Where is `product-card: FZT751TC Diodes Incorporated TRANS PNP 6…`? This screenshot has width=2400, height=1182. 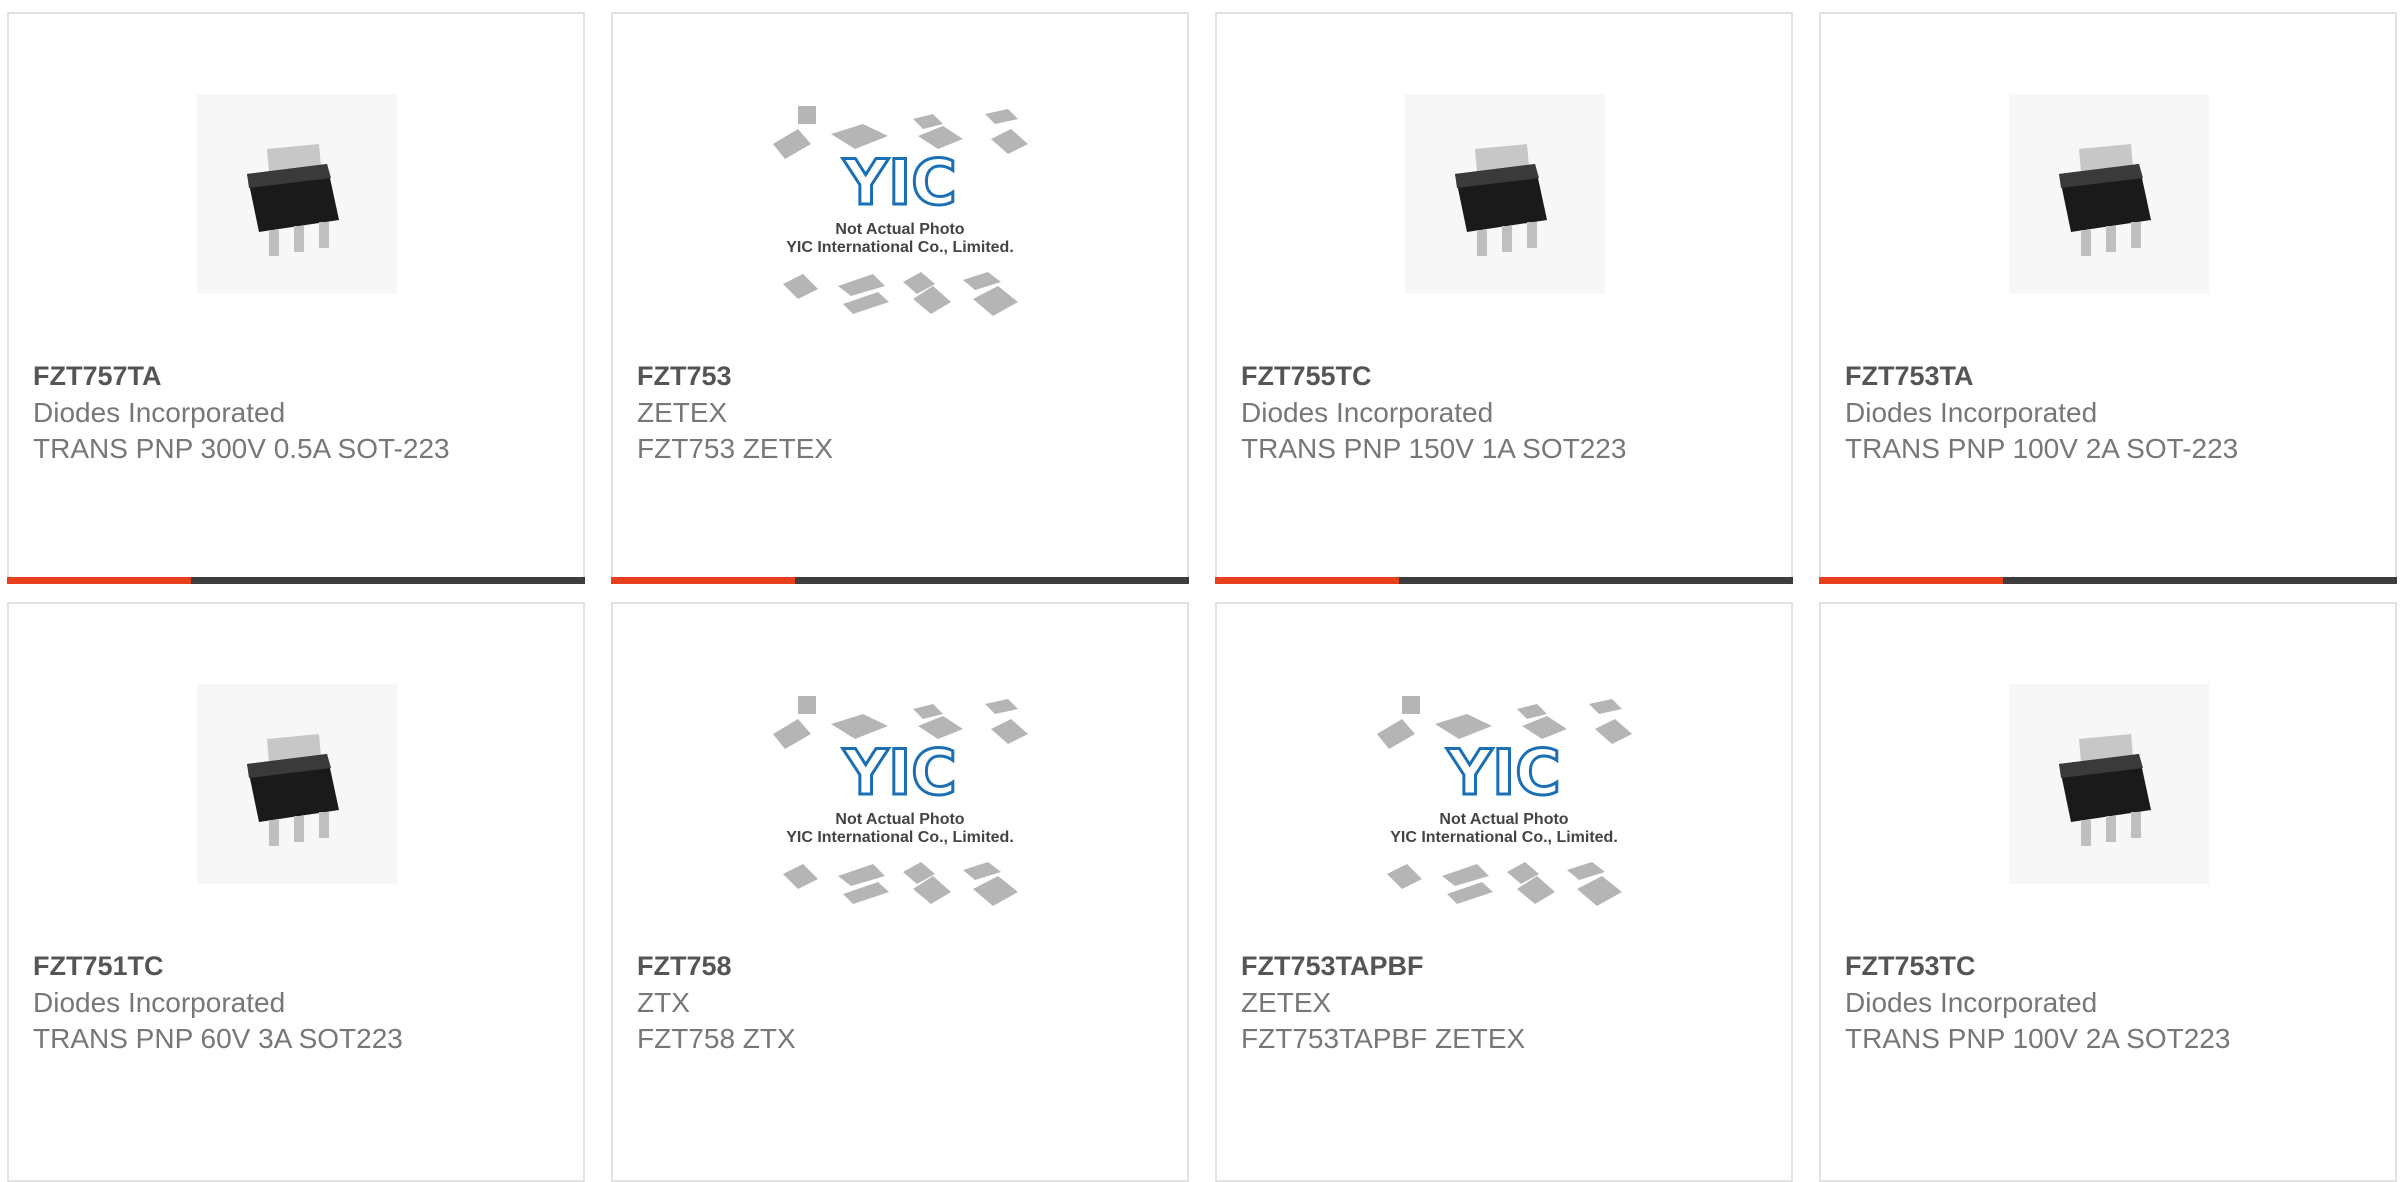 product-card: FZT751TC Diodes Incorporated TRANS PNP 6… is located at coordinates (296, 892).